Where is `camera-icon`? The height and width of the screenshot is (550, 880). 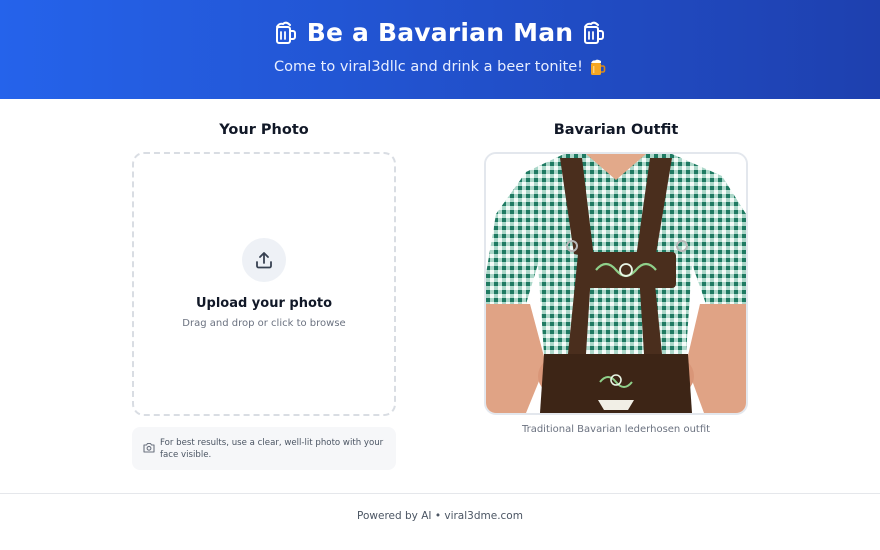
camera-icon is located at coordinates (149, 445).